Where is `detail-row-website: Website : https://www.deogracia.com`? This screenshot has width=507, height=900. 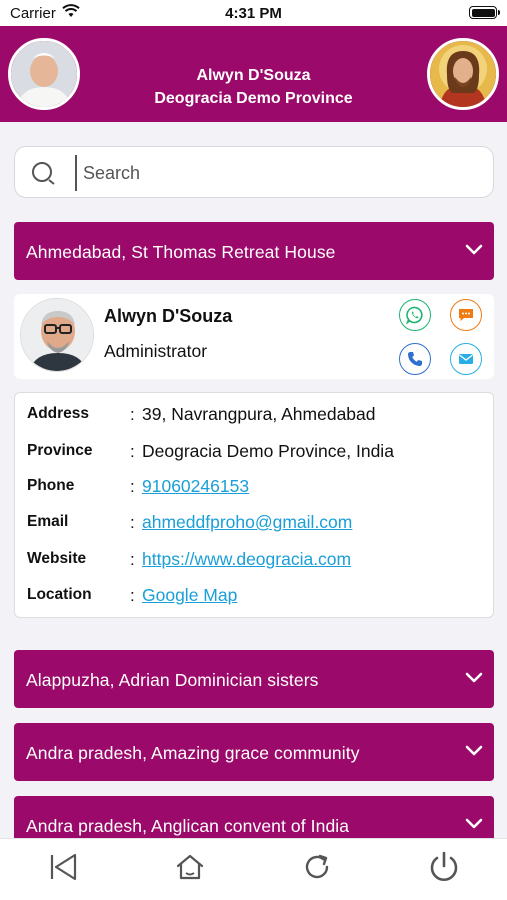 detail-row-website: Website : https://www.deogracia.com is located at coordinates (255, 561).